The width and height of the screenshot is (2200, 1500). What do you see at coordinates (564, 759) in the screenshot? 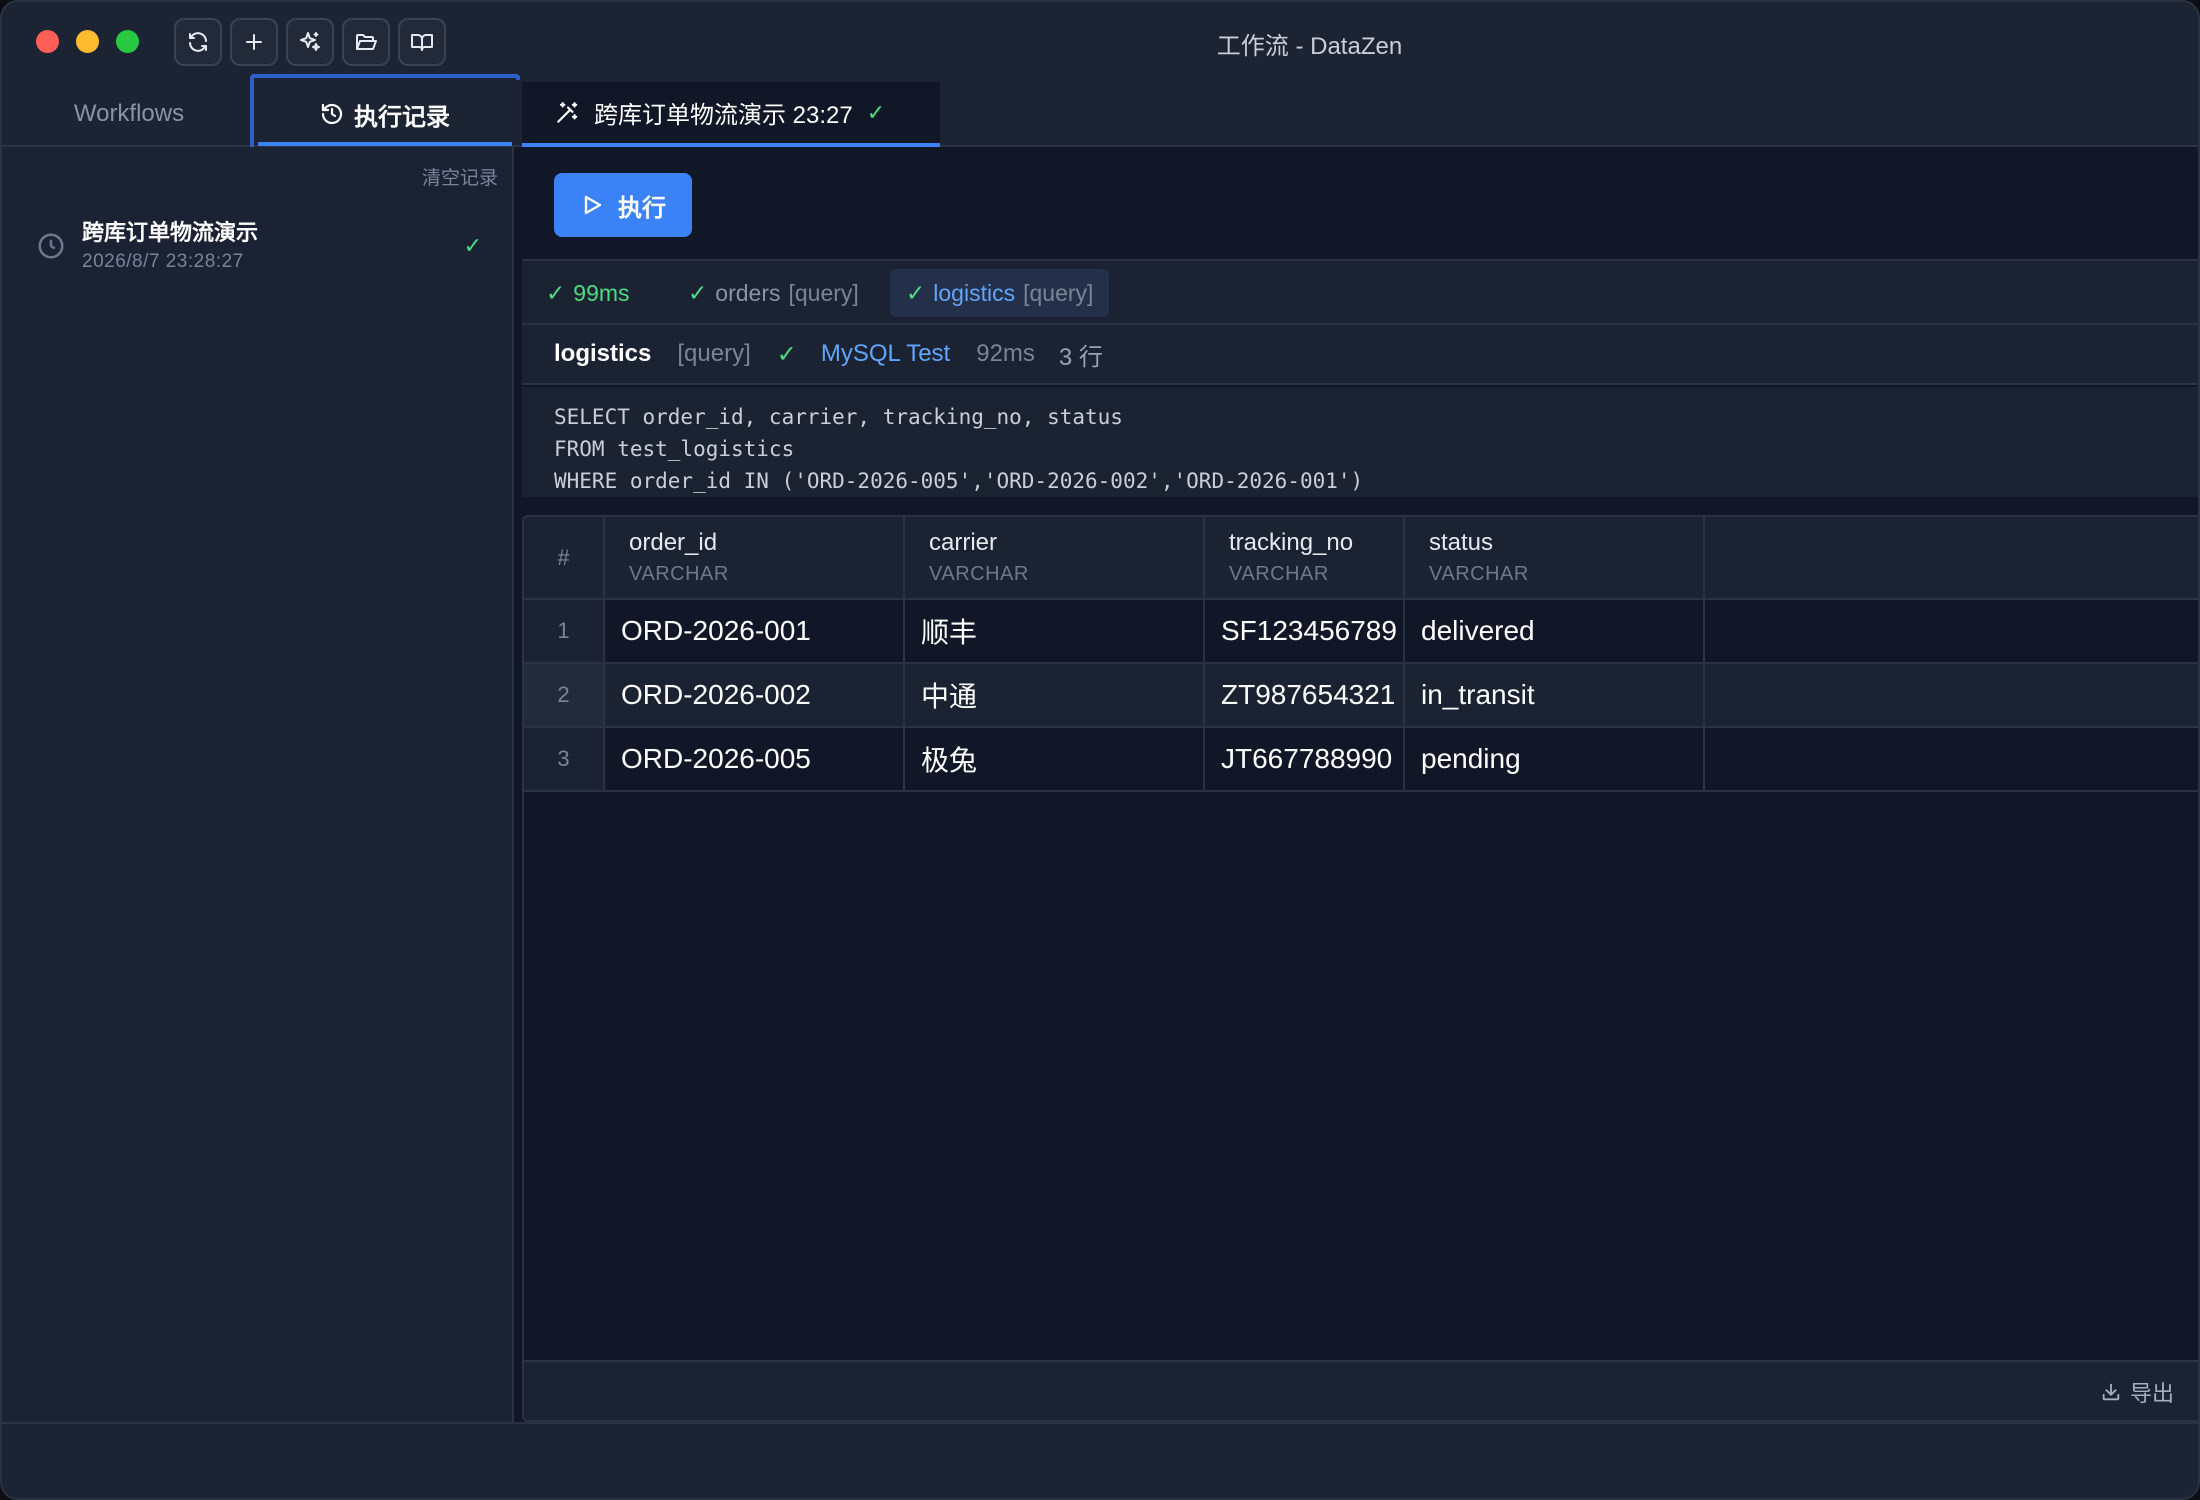
I see `row-index: 3` at bounding box center [564, 759].